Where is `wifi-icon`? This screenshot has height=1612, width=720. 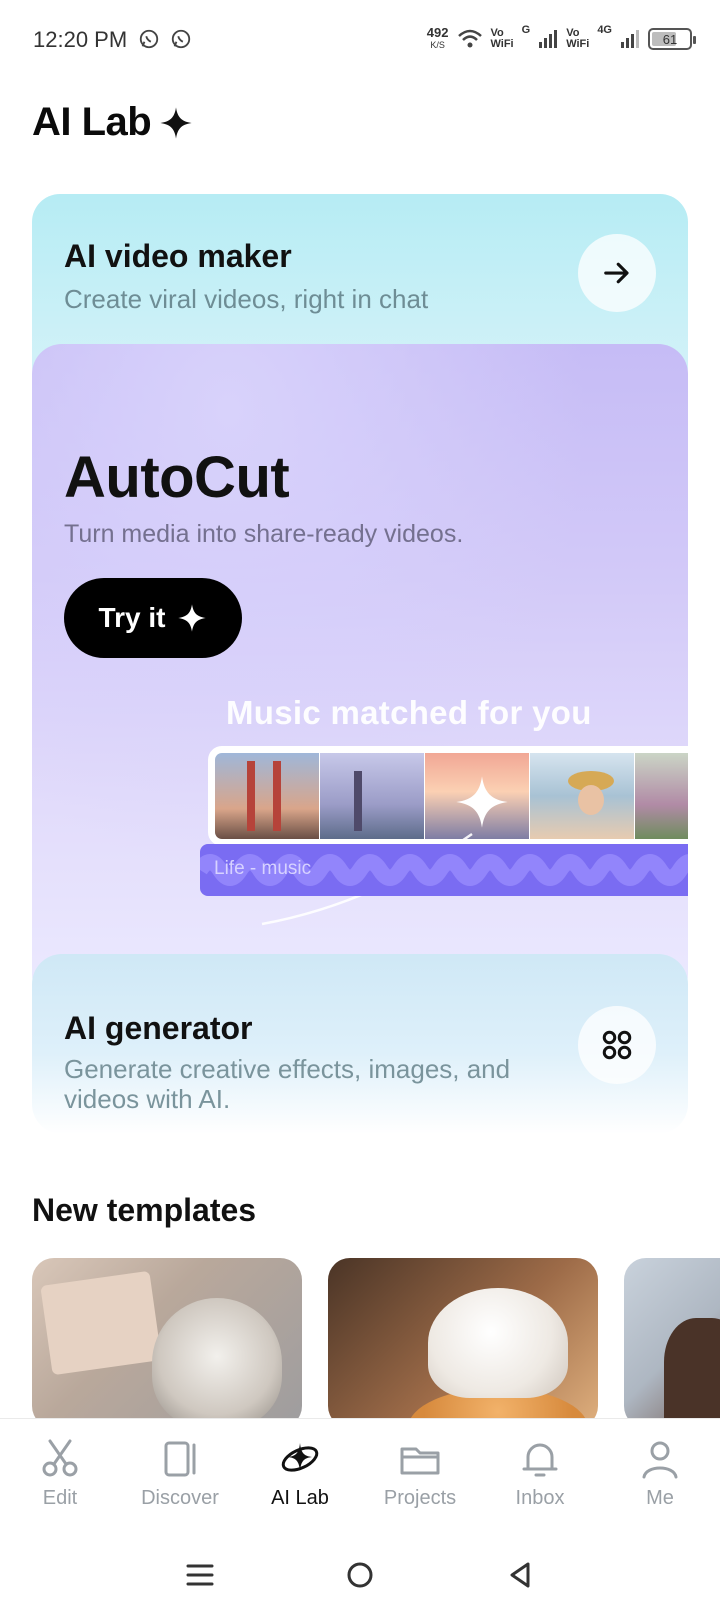 wifi-icon is located at coordinates (469, 38).